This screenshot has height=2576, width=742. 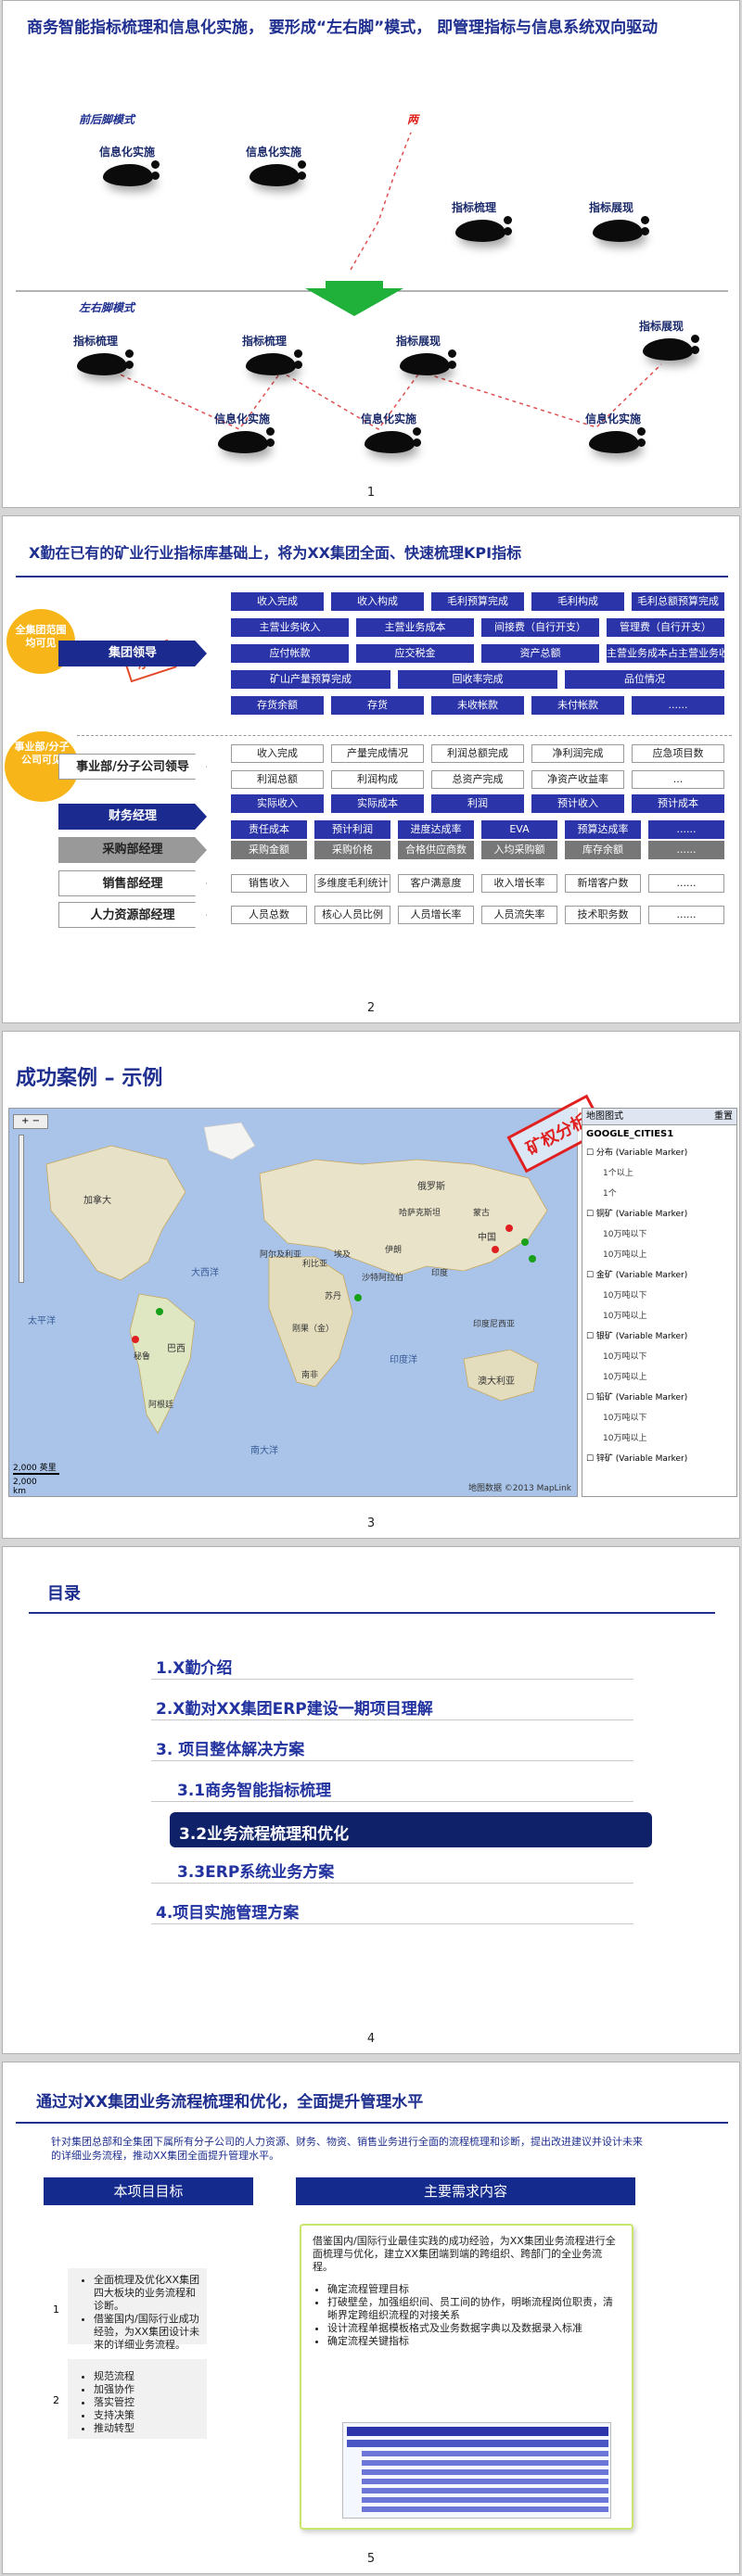 What do you see at coordinates (372, 1613) in the screenshot?
I see `title-underline` at bounding box center [372, 1613].